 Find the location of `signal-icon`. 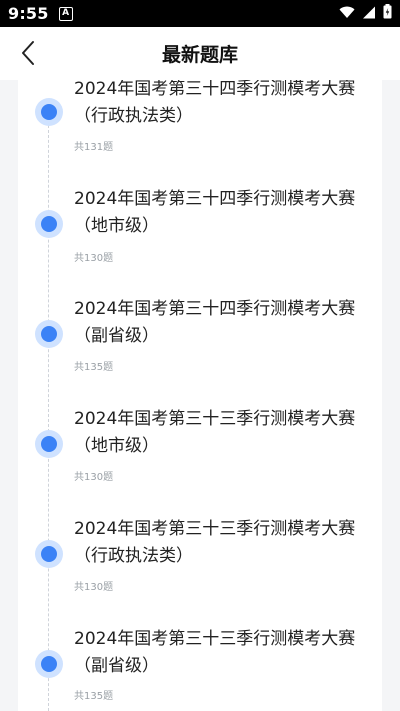

signal-icon is located at coordinates (369, 13).